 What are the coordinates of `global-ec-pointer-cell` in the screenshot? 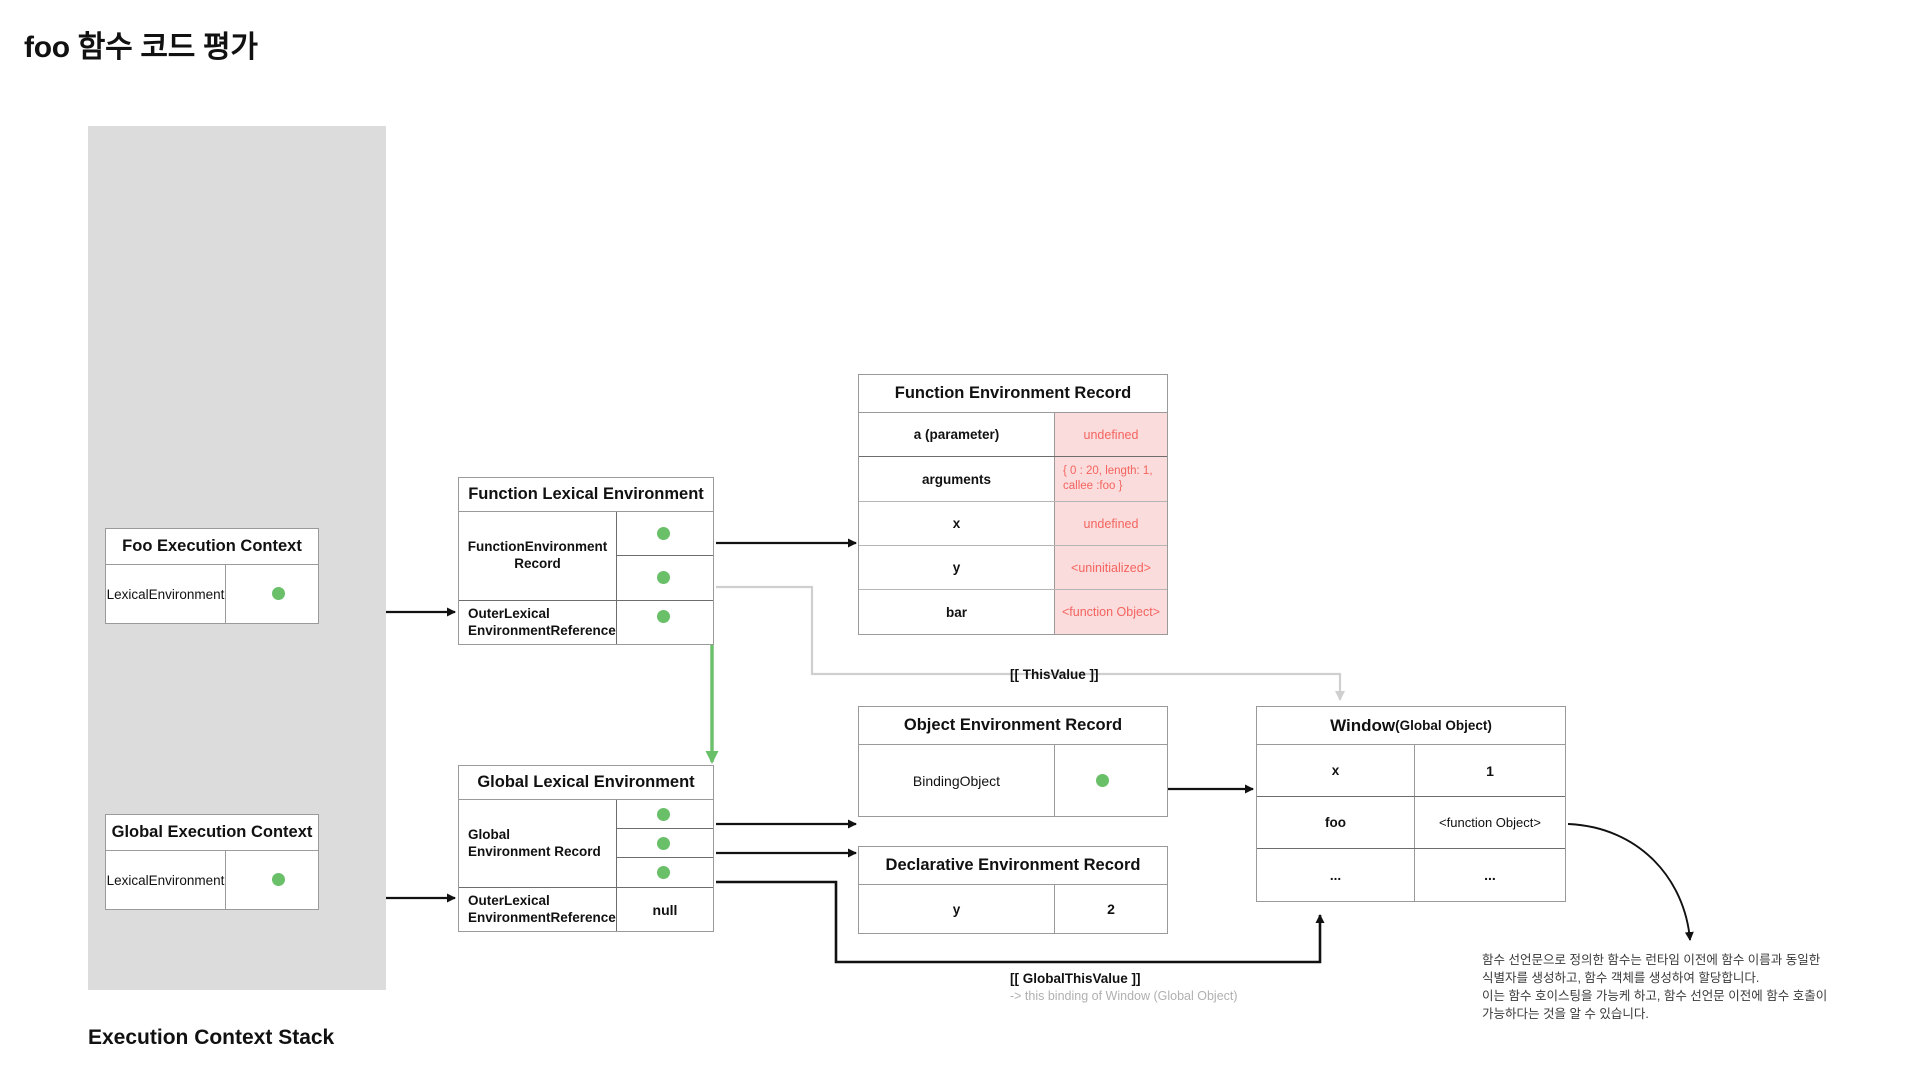 It's located at (272, 880).